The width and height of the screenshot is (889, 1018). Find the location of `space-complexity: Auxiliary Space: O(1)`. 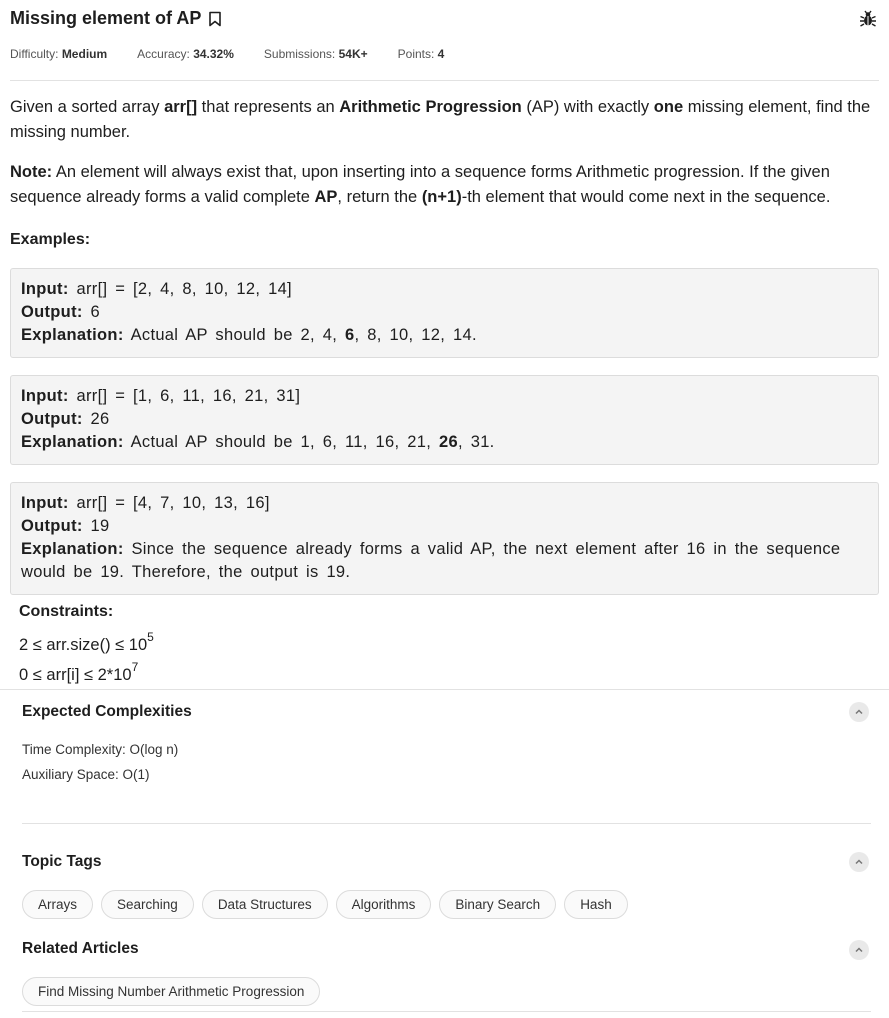

space-complexity: Auxiliary Space: O(1) is located at coordinates (86, 774).